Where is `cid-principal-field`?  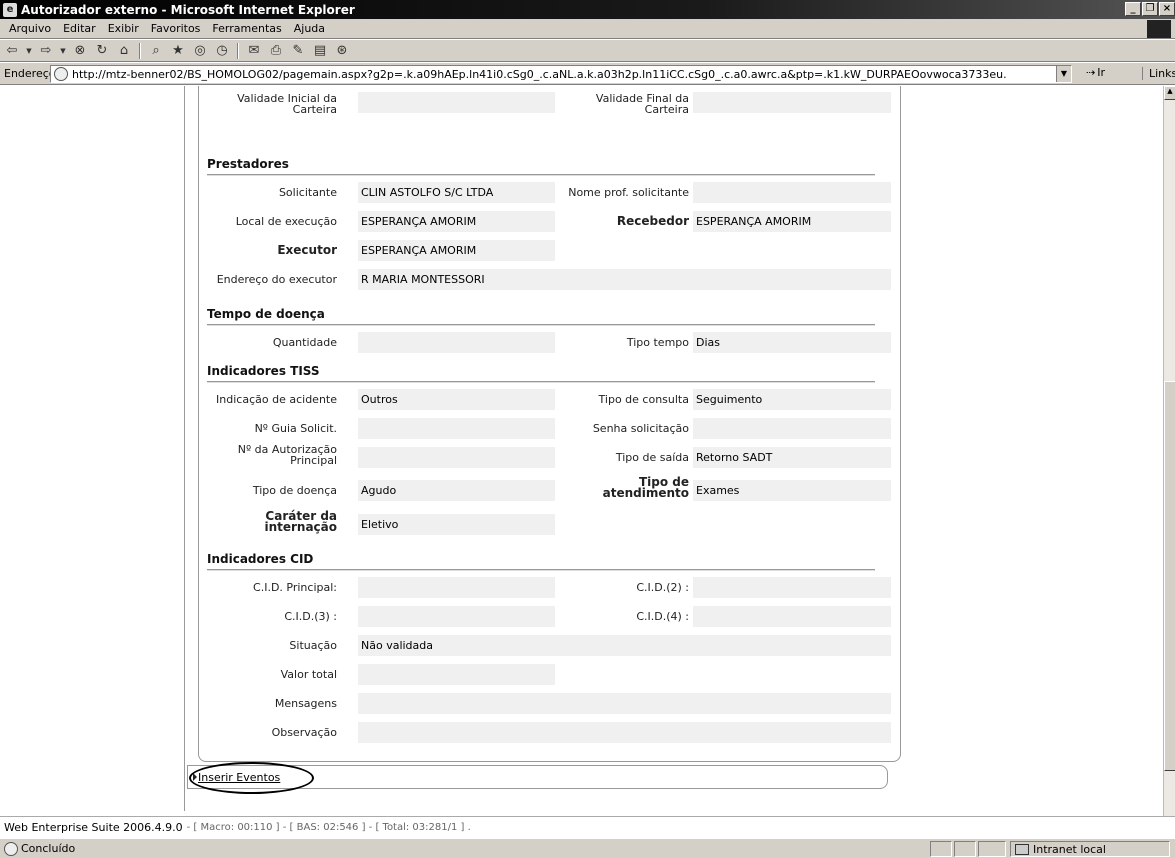
cid-principal-field is located at coordinates (456, 587).